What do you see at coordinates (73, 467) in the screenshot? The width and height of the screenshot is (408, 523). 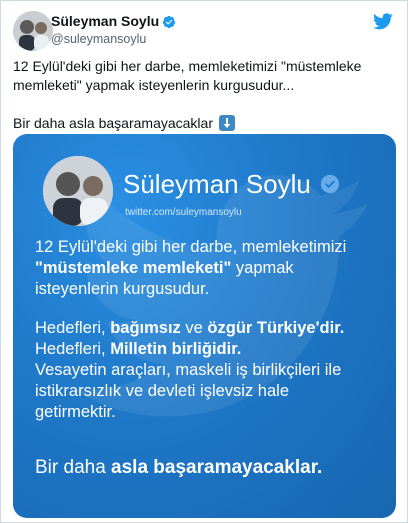 I see `card-text-span: Bir daha` at bounding box center [73, 467].